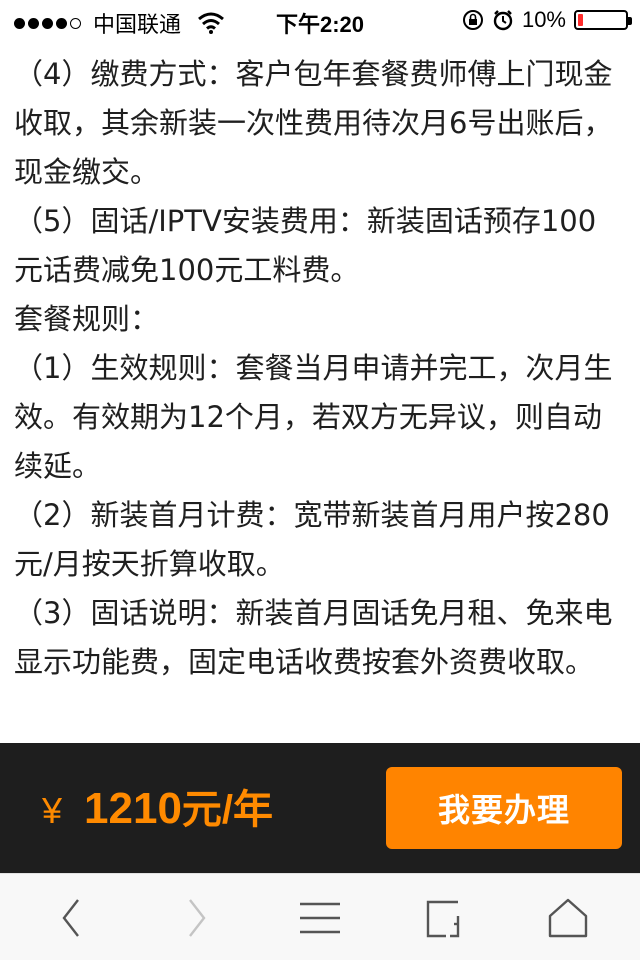 This screenshot has height=960, width=640. I want to click on battery-icon, so click(603, 20).